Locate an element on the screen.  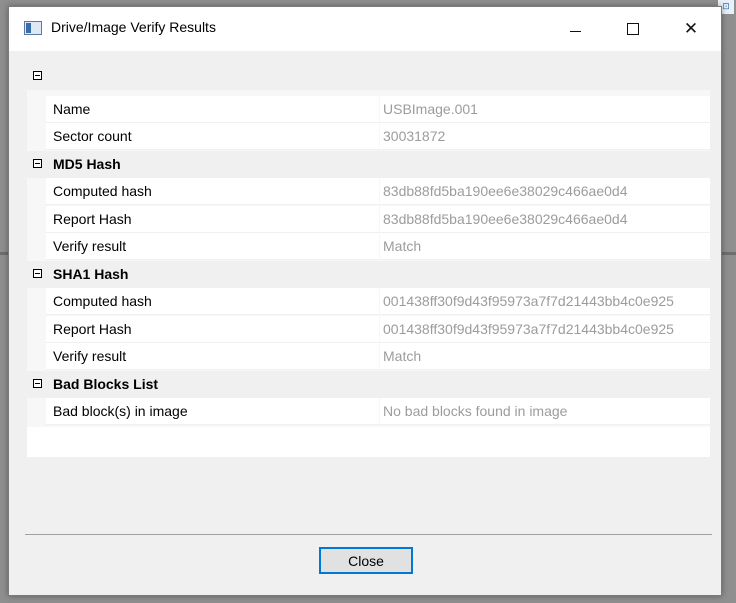
category-row-md5: MD5 Hash is located at coordinates (368, 164).